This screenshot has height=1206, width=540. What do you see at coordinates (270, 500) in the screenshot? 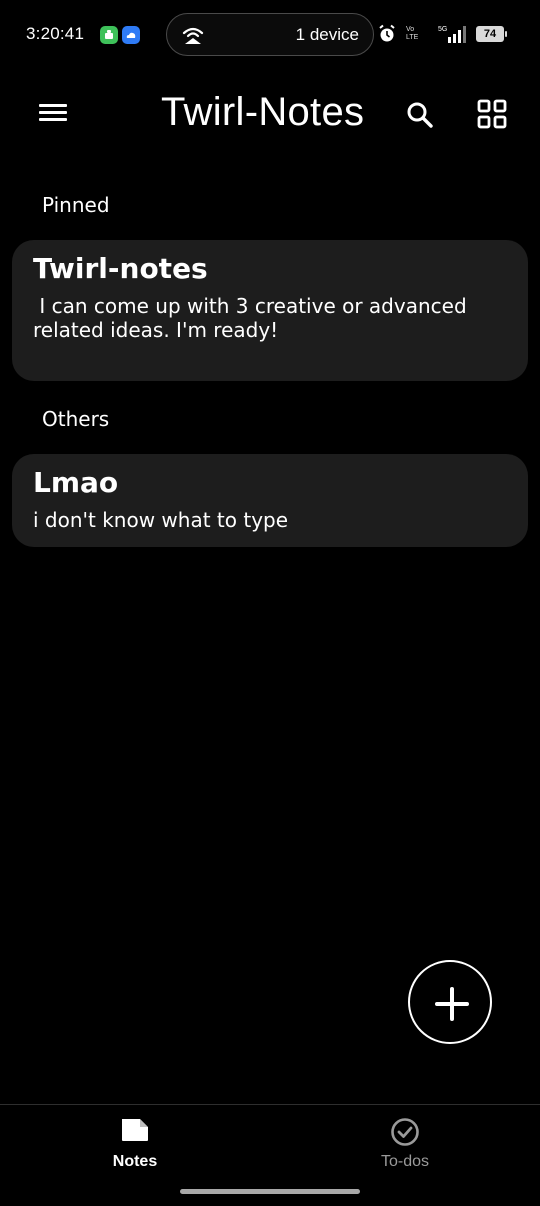
I see `note-card-other: Lmao i don't know what to type` at bounding box center [270, 500].